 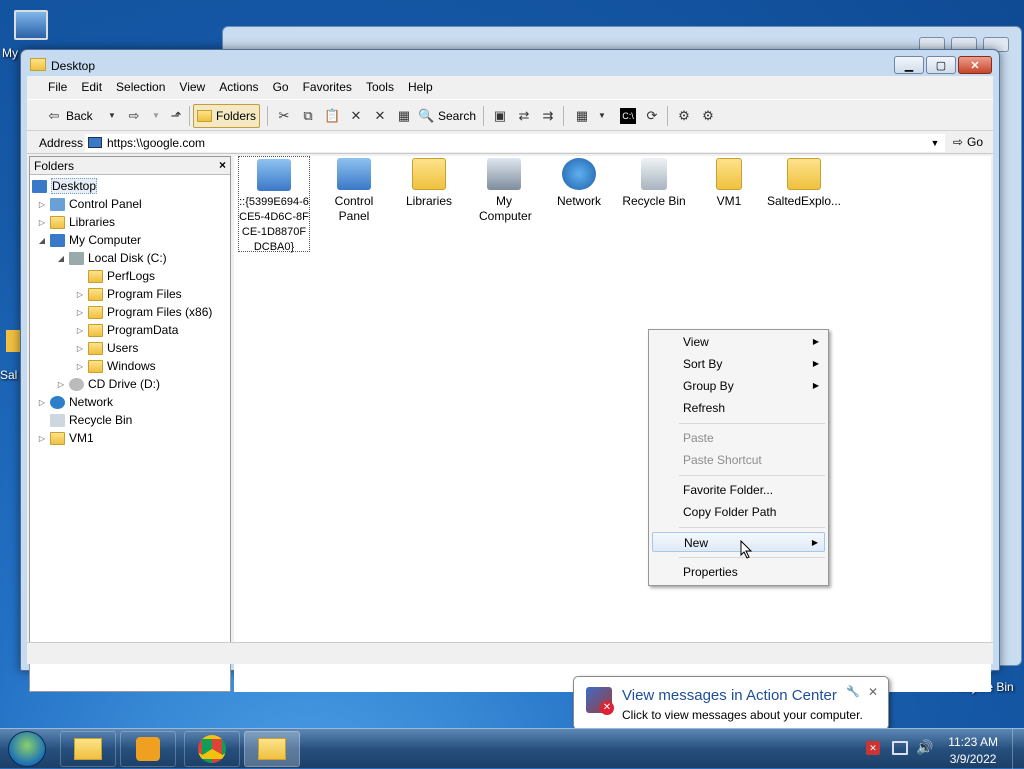 What do you see at coordinates (684, 116) in the screenshot?
I see `settings-button: ⚙` at bounding box center [684, 116].